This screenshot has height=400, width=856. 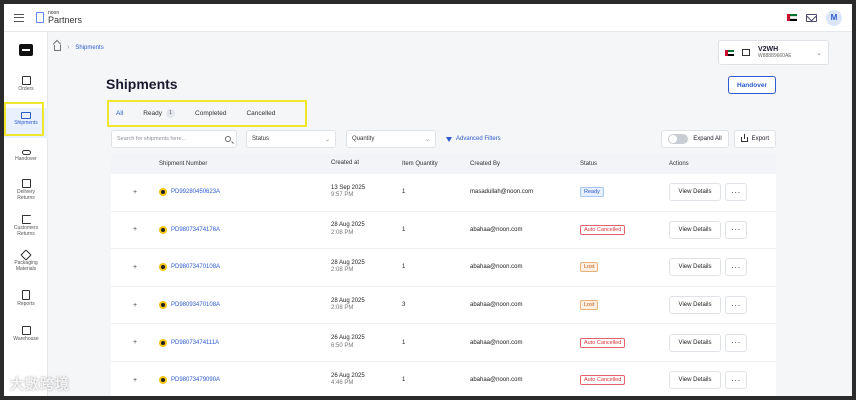 What do you see at coordinates (707, 139) in the screenshot?
I see `expand-all-label: Expand All` at bounding box center [707, 139].